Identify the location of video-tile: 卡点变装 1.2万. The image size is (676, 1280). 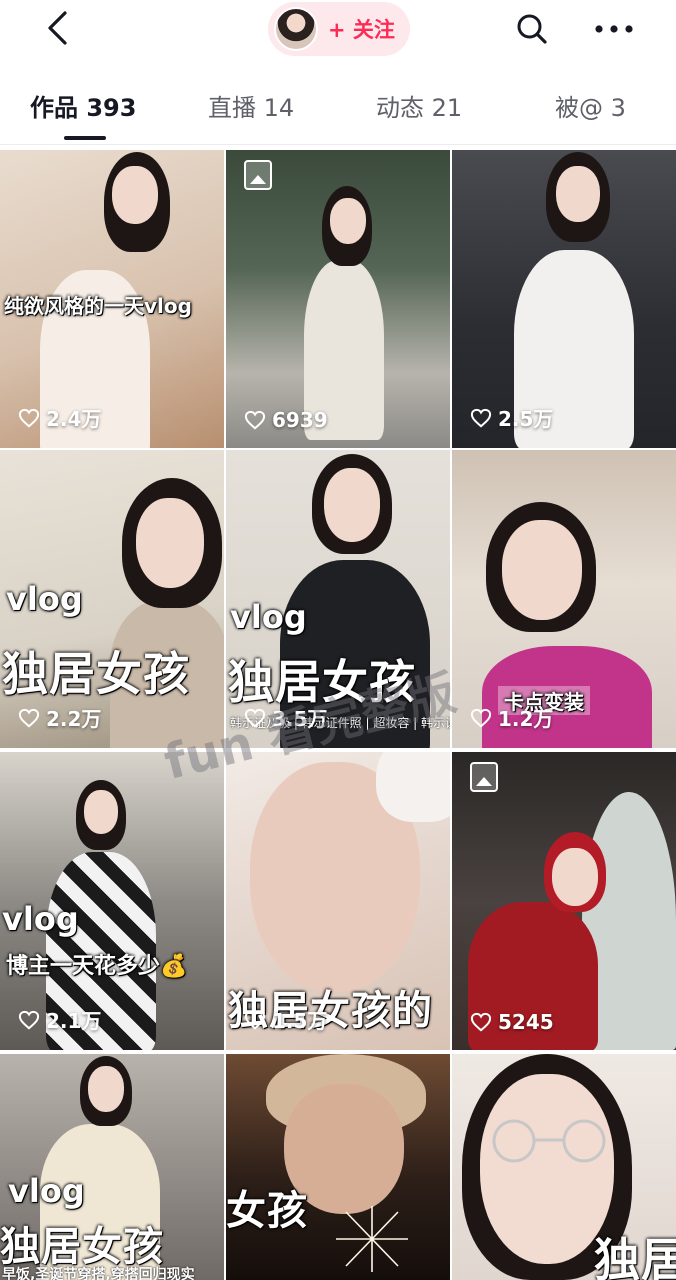
(564, 599).